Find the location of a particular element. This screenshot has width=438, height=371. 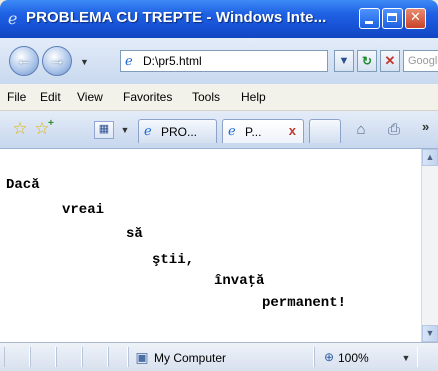

refresh-icon: ↻ is located at coordinates (367, 61).